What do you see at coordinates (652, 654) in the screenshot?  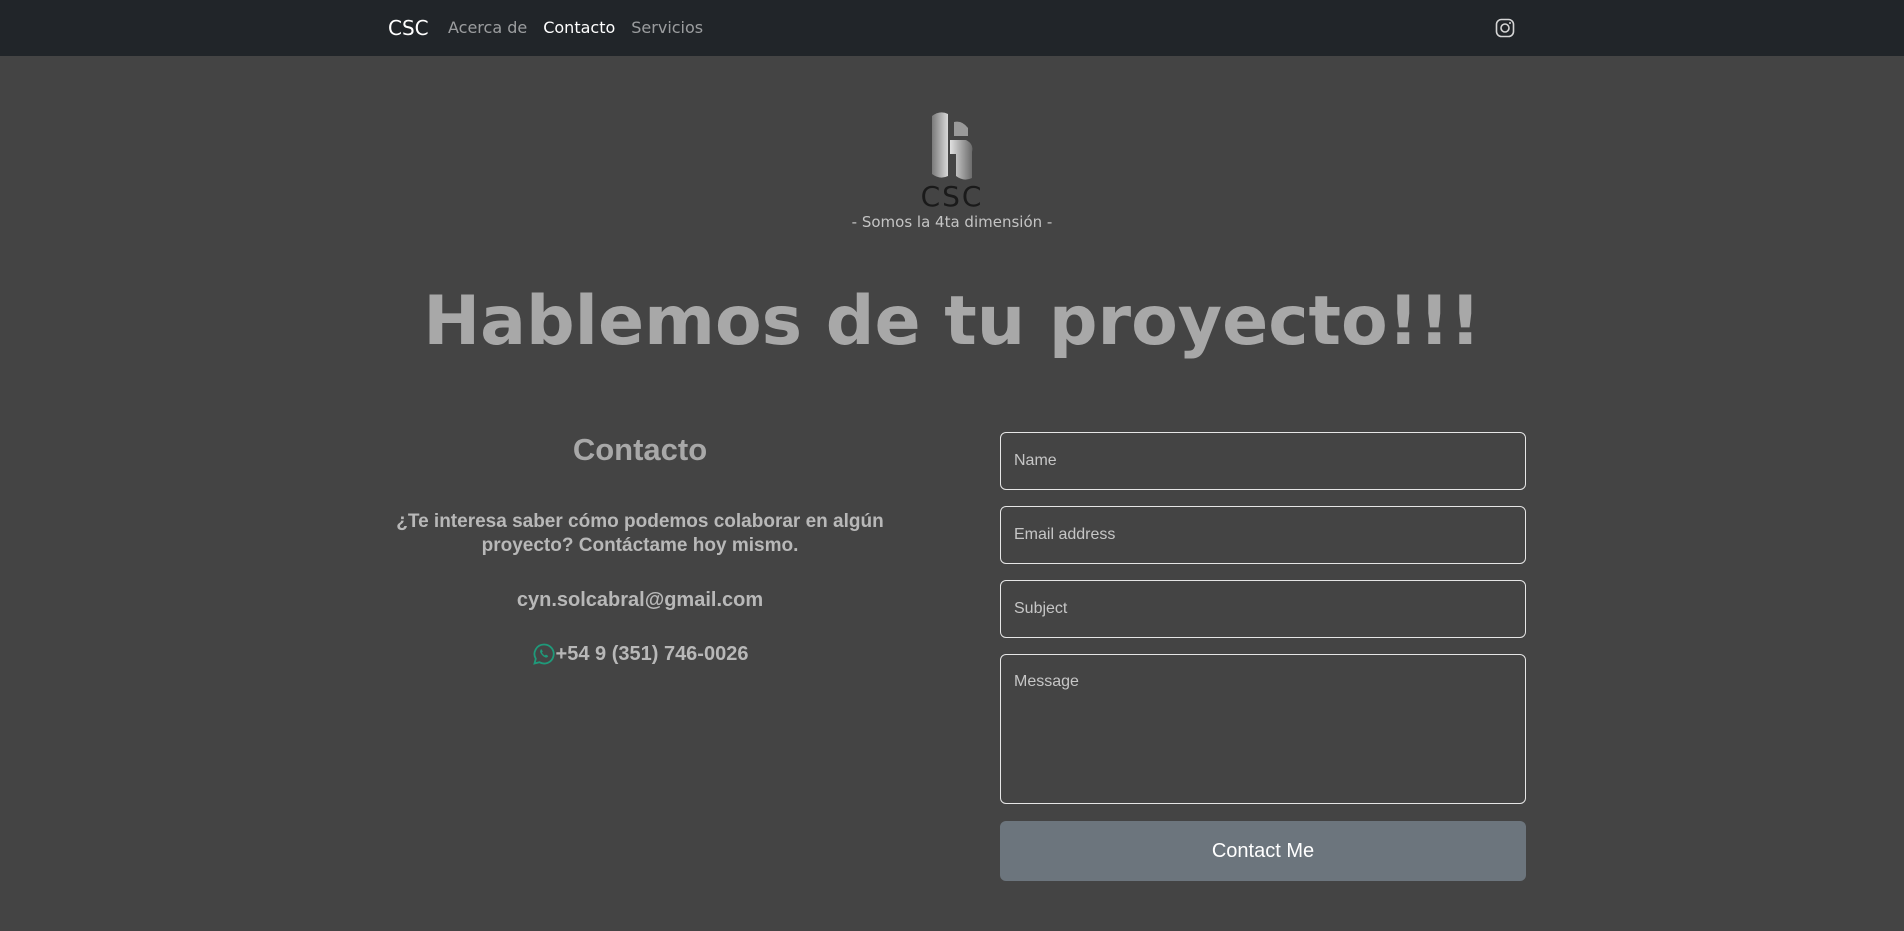 I see `contact-phone: +54 9 (351) 746-0026` at bounding box center [652, 654].